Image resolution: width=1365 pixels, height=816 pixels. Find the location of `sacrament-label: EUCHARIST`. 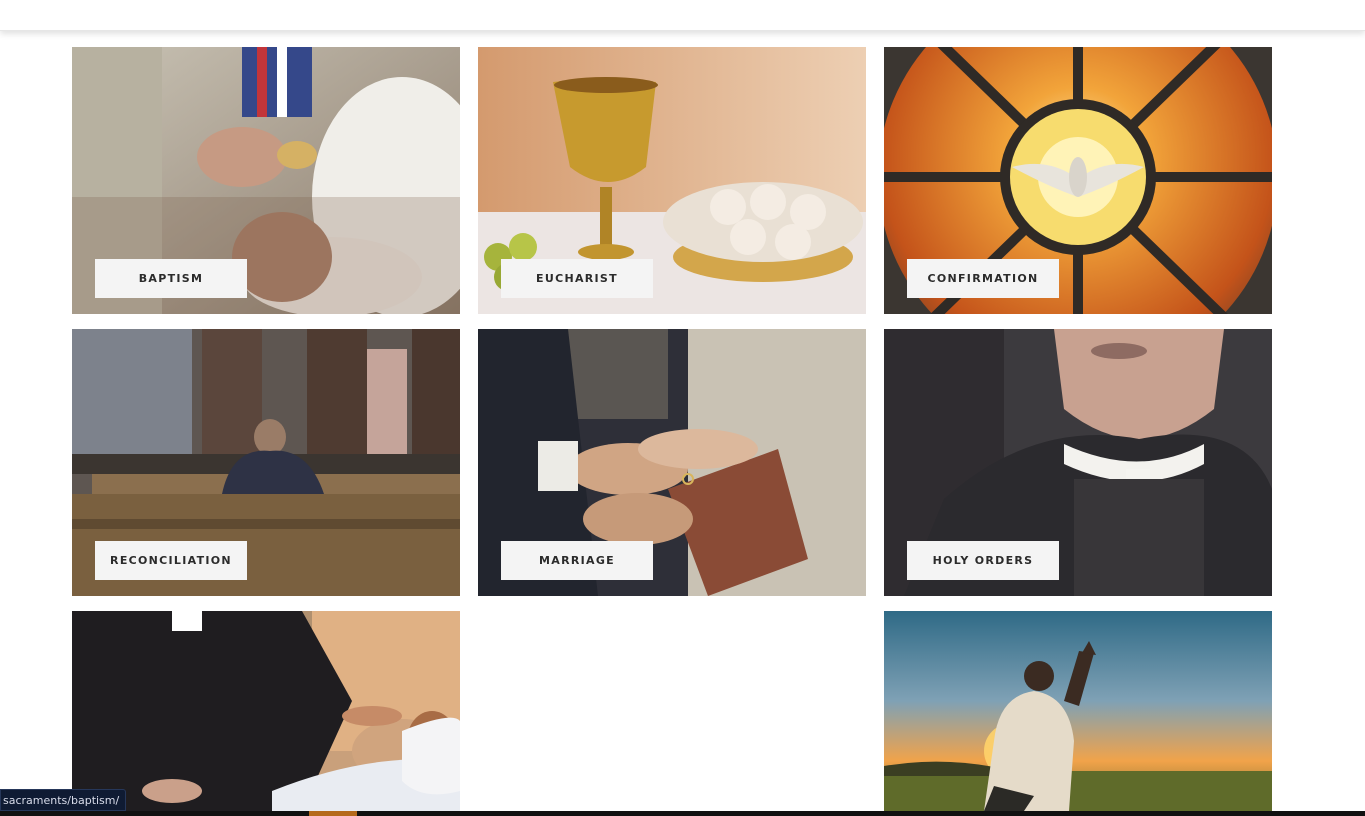

sacrament-label: EUCHARIST is located at coordinates (577, 278).